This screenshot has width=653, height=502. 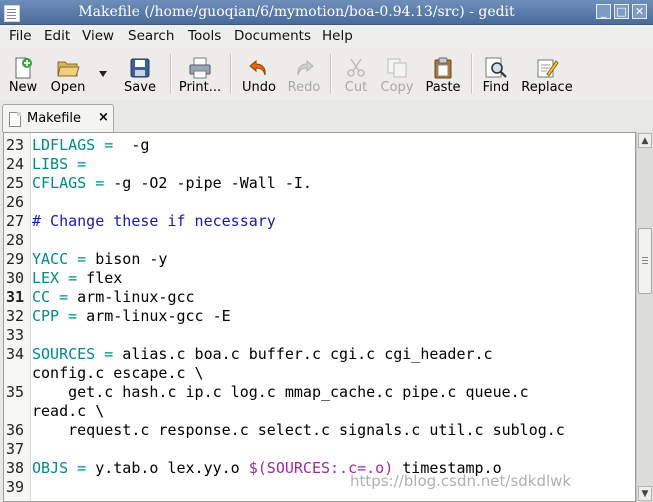 I want to click on code-line: 29 YACC = bison -y, so click(x=319, y=259).